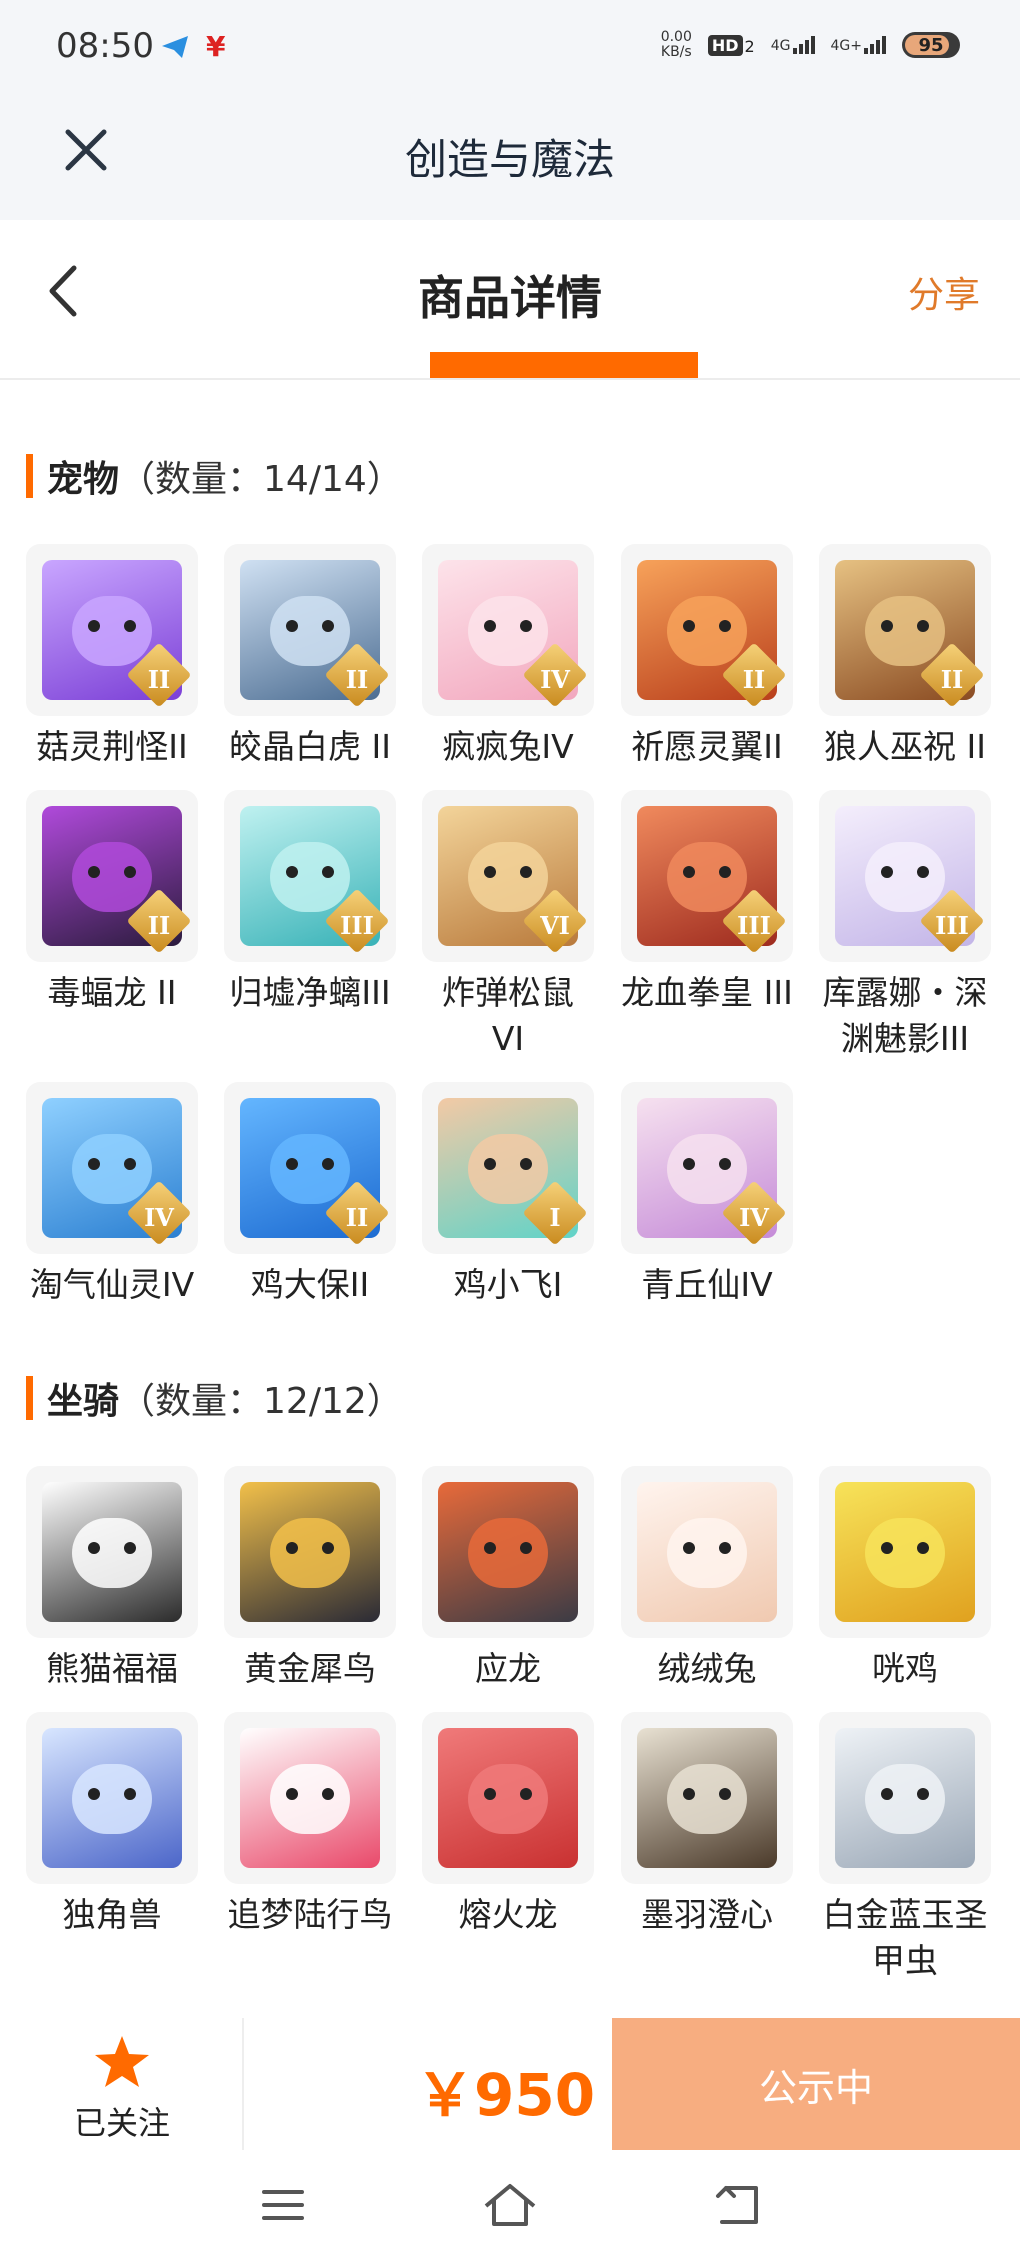 This screenshot has height=2267, width=1020. What do you see at coordinates (816, 2084) in the screenshot?
I see `status-button: 公示中` at bounding box center [816, 2084].